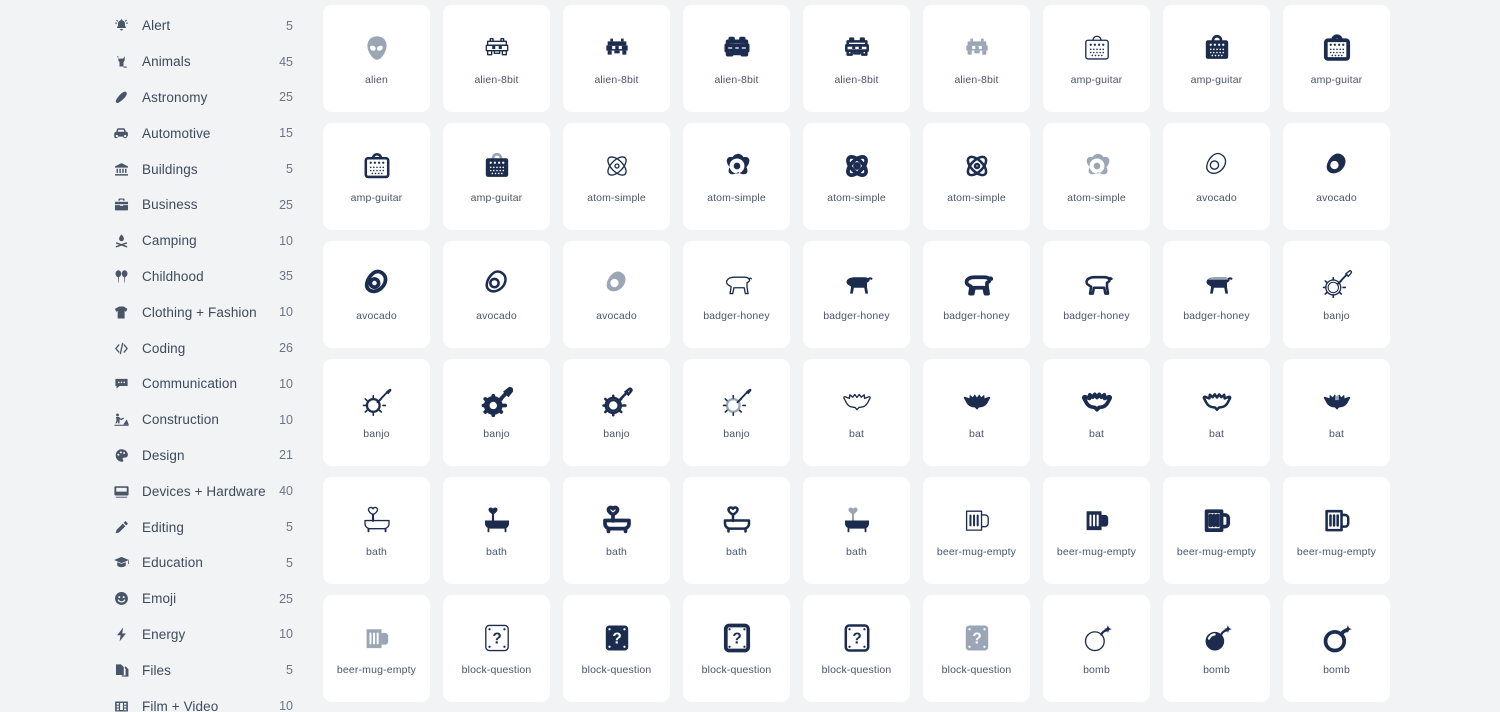 The height and width of the screenshot is (712, 1500). Describe the element at coordinates (376, 58) in the screenshot. I see `icon-card: alien` at that location.